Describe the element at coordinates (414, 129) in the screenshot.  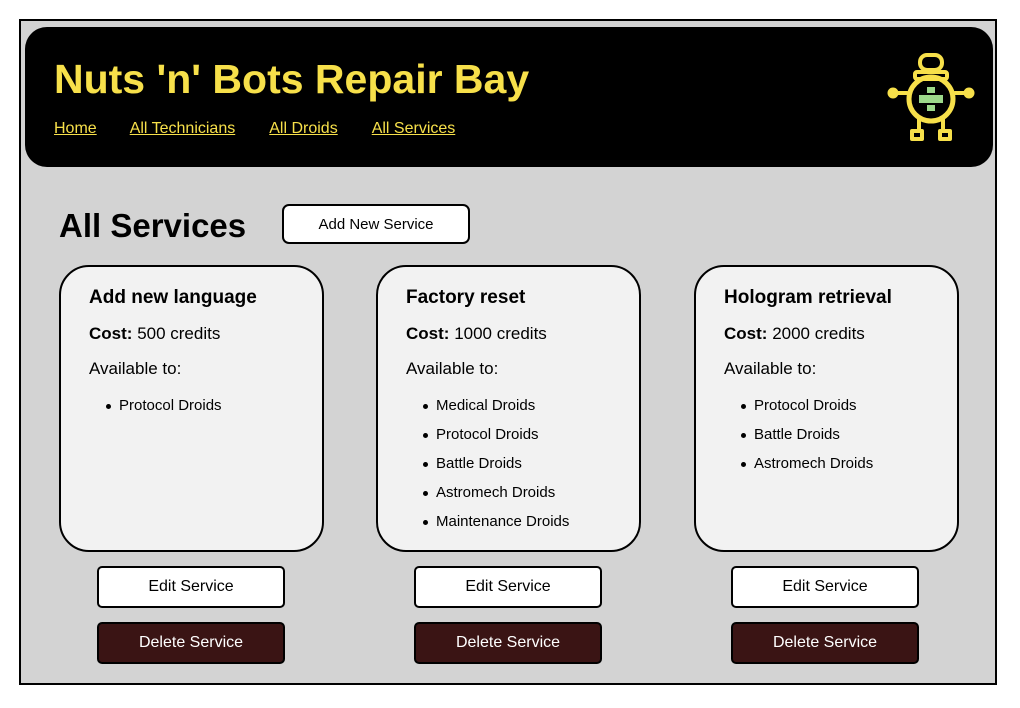
I see `nav-link-all-services: All Services` at that location.